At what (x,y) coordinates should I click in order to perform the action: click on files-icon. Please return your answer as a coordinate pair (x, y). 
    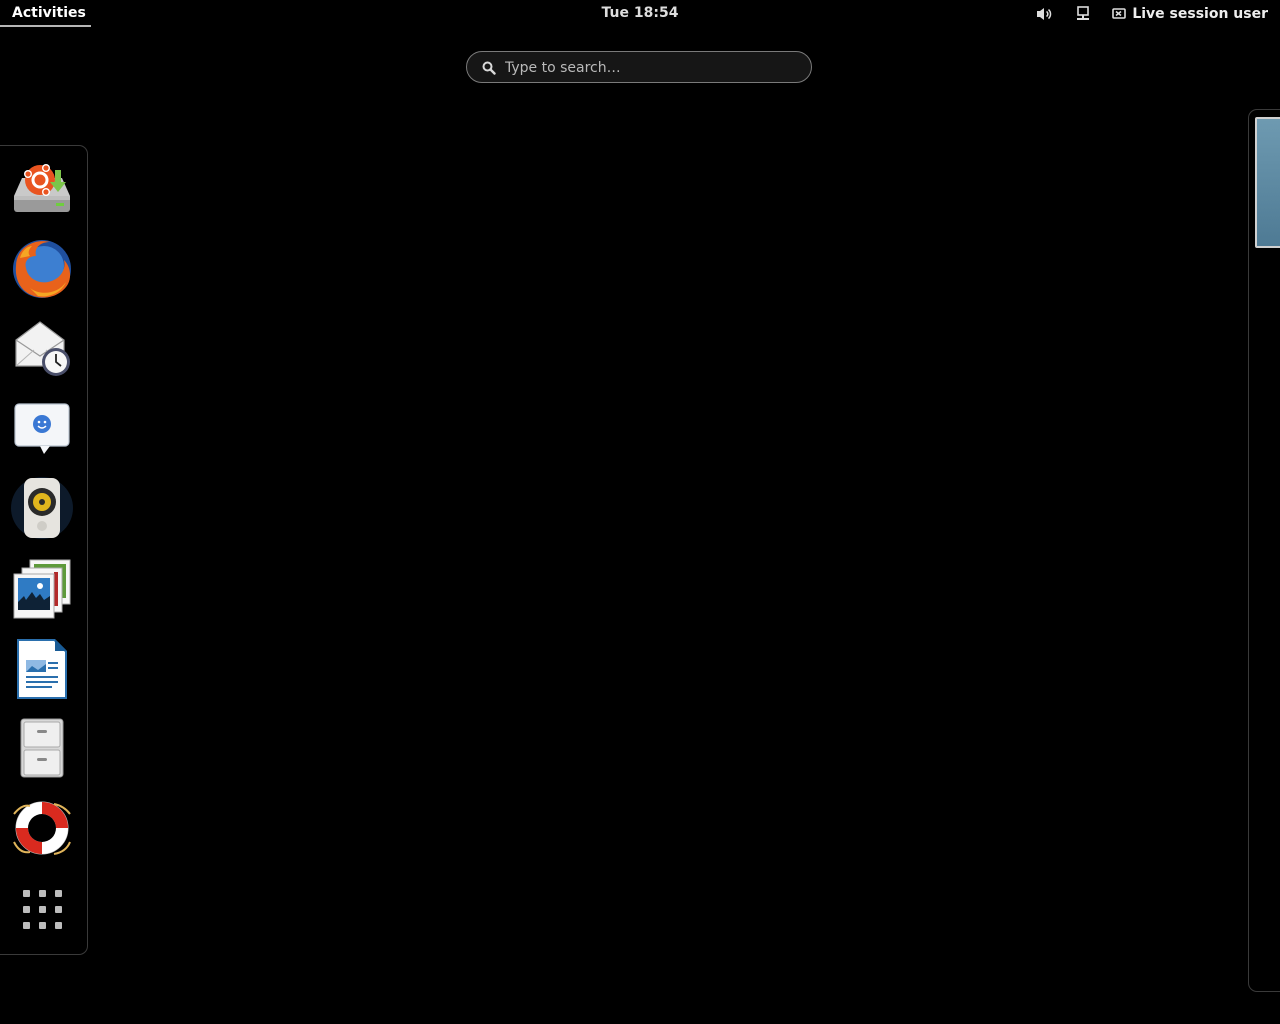
    Looking at the image, I should click on (42, 748).